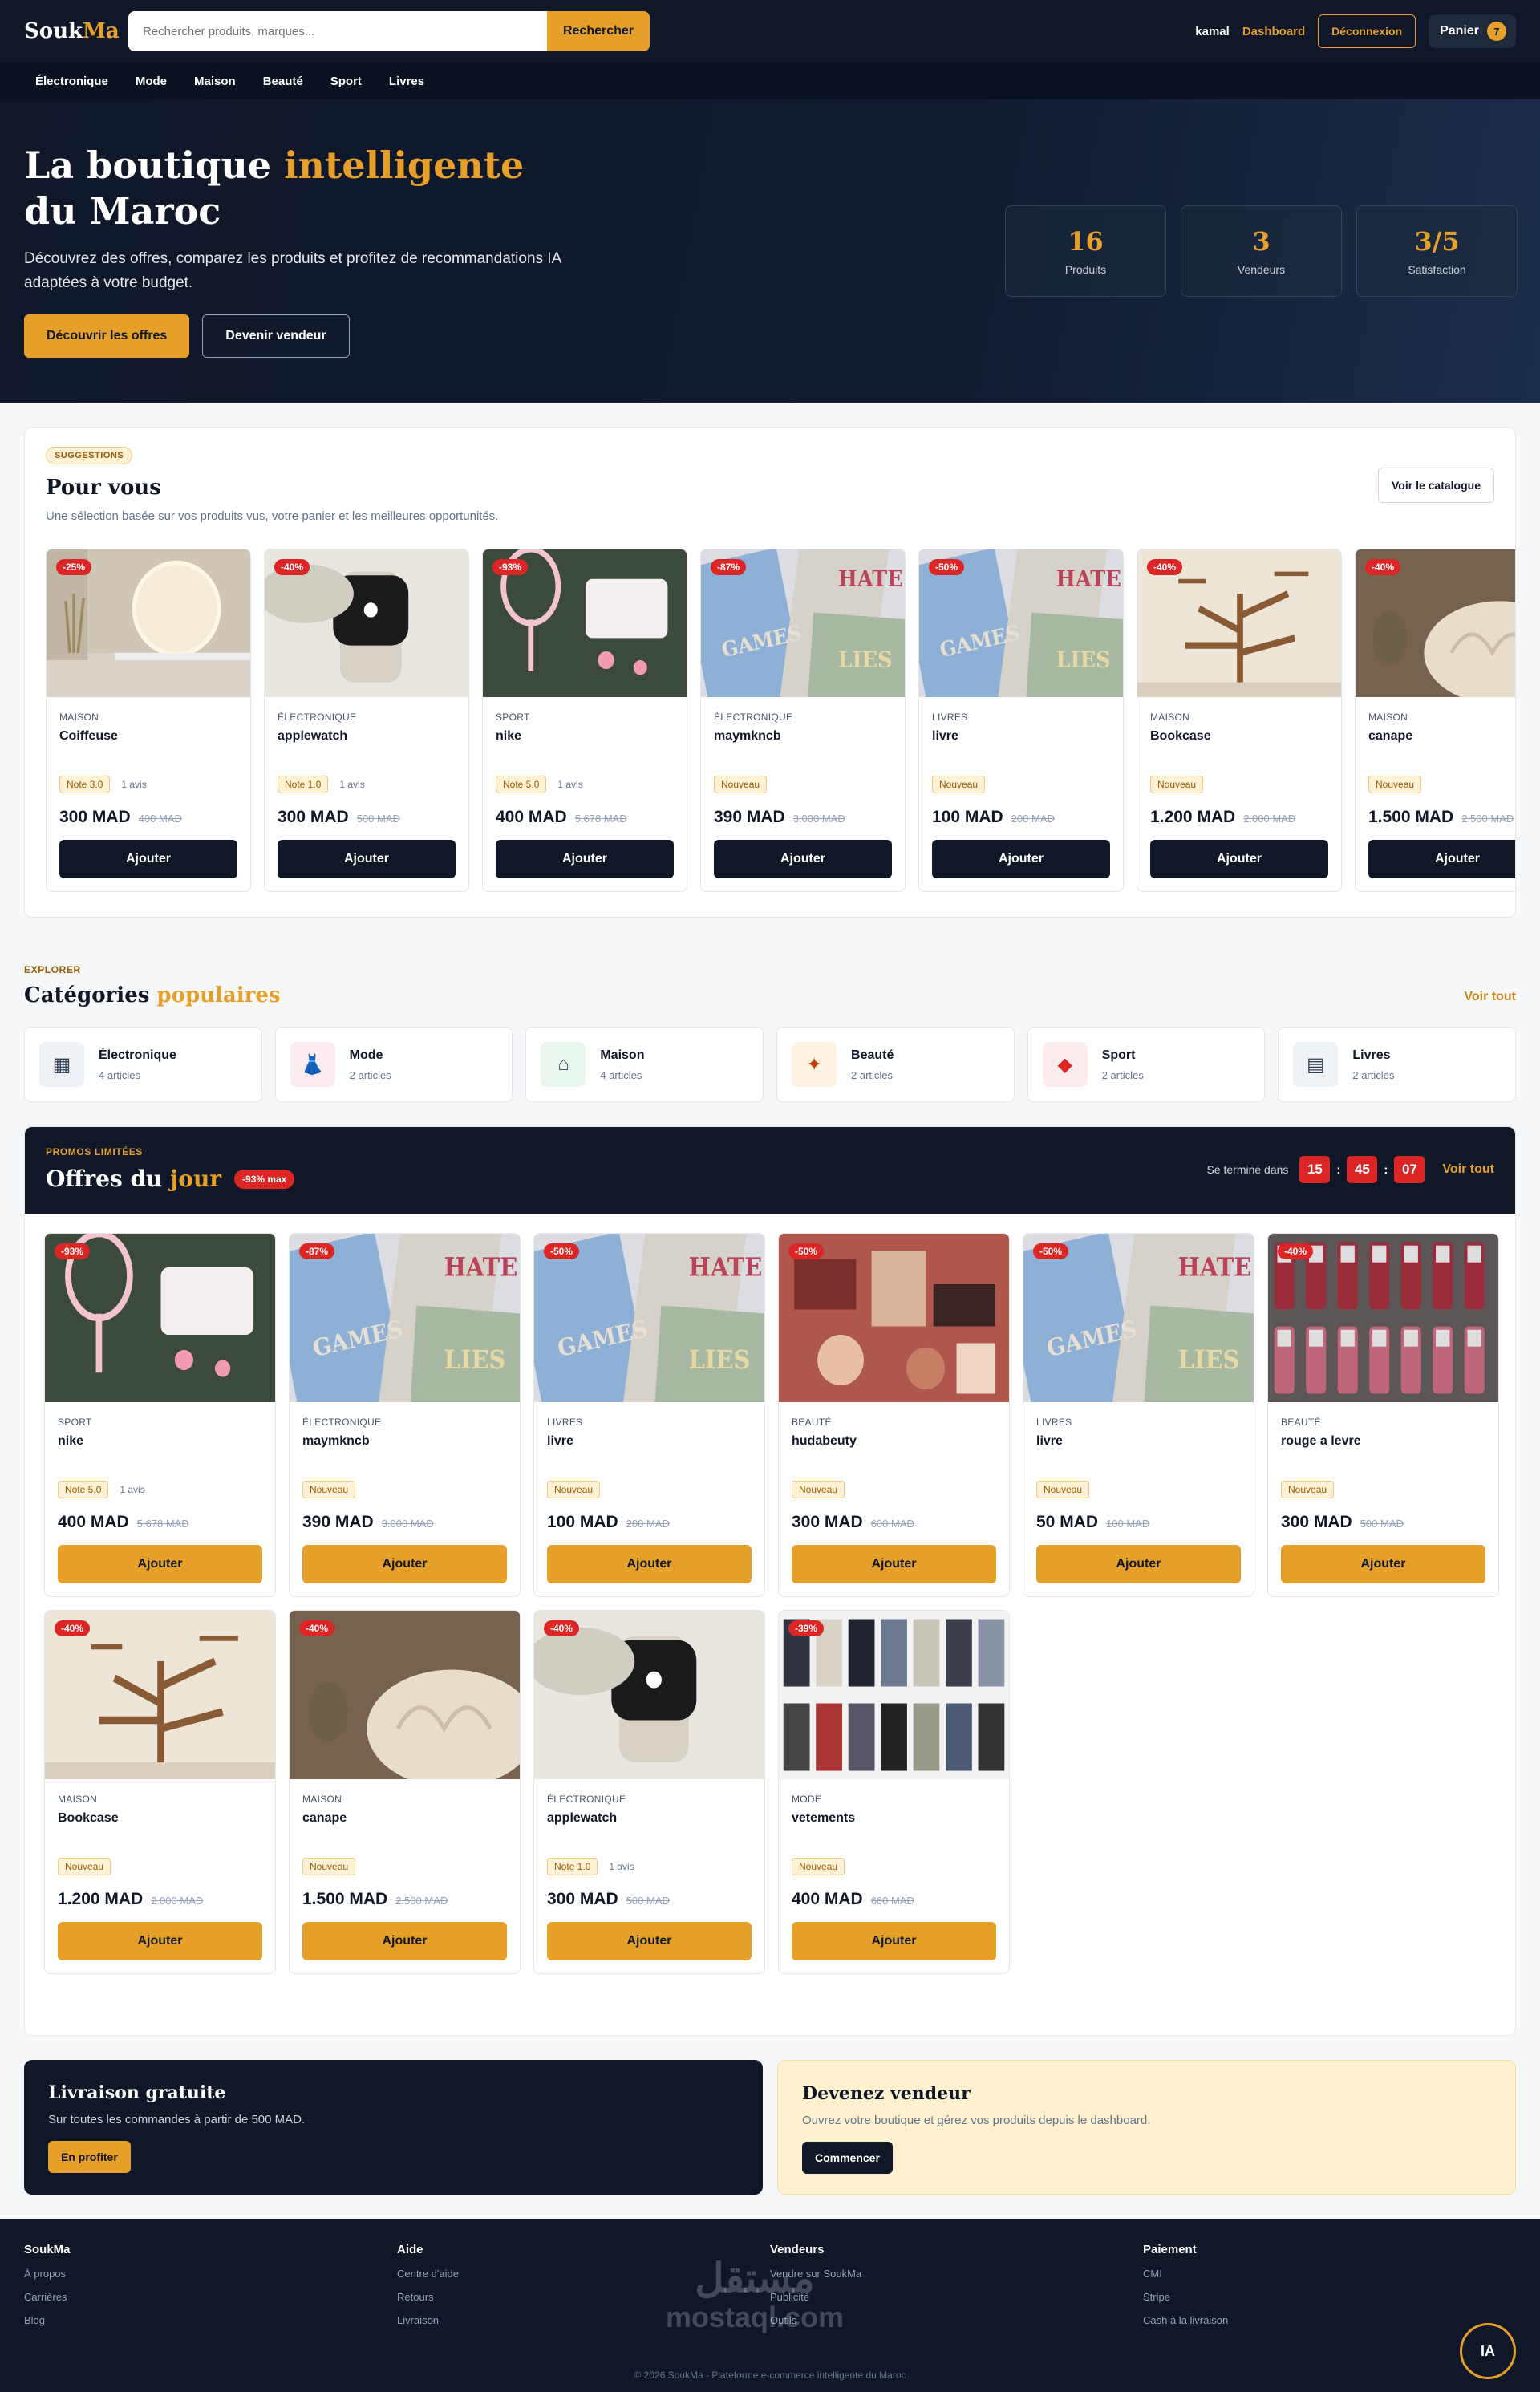 This screenshot has height=2392, width=1540. I want to click on category-card: ◆ Sport 2 articles, so click(1146, 1064).